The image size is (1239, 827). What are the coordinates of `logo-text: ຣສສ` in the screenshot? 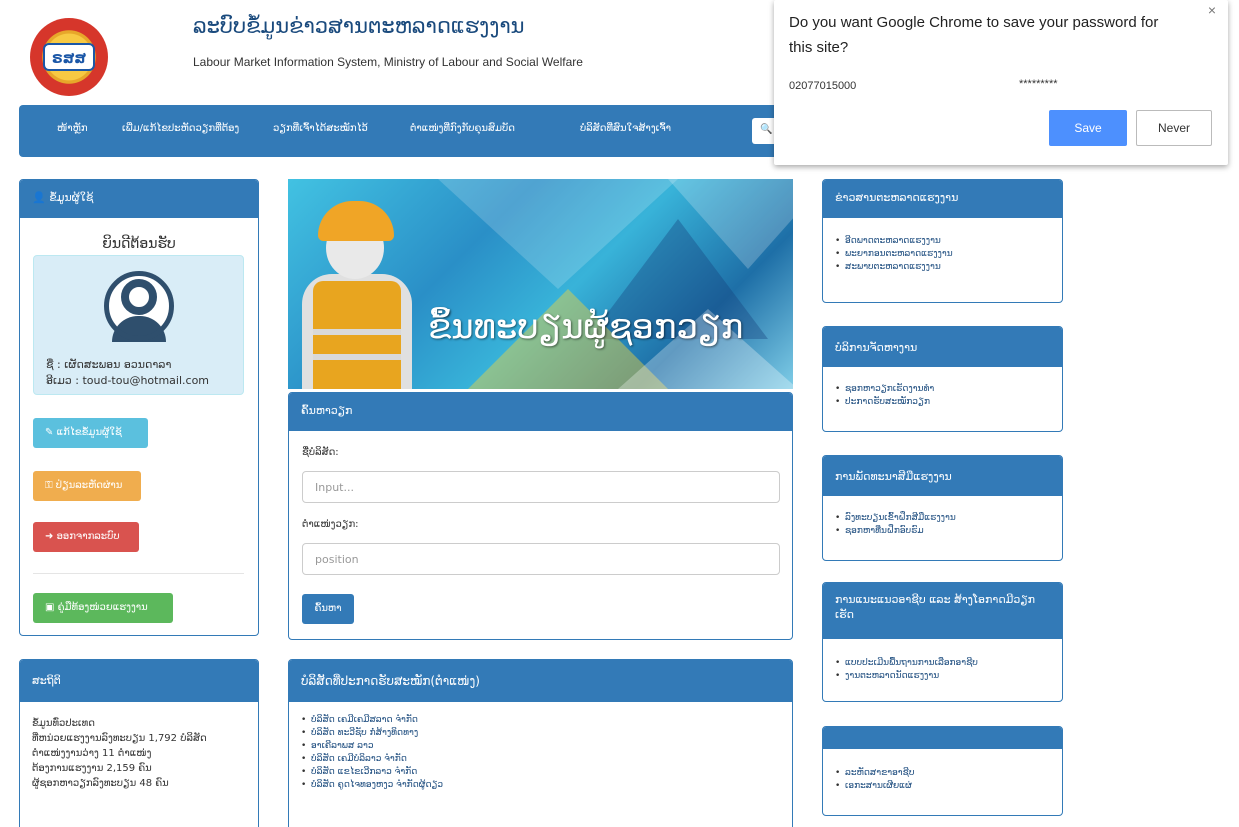 It's located at (69, 57).